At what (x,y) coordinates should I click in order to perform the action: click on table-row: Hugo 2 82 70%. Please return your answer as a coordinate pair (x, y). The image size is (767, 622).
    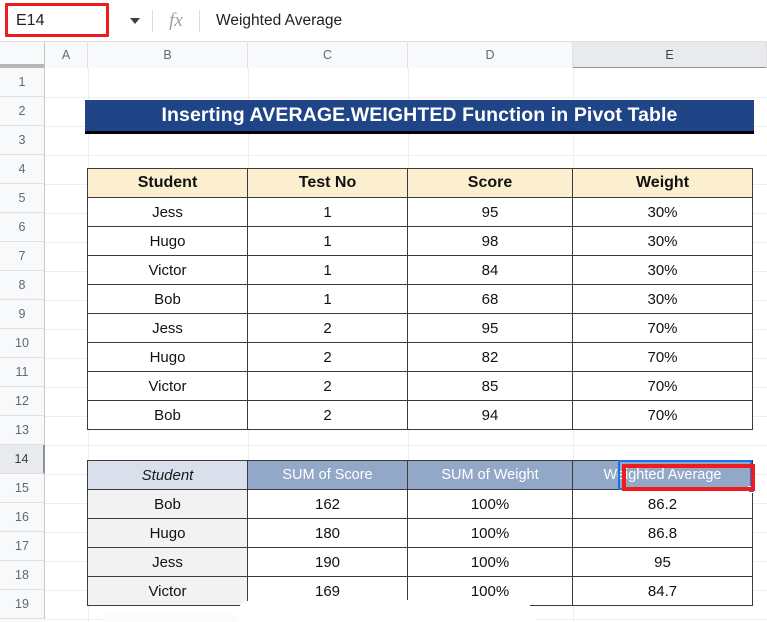
    Looking at the image, I should click on (420, 357).